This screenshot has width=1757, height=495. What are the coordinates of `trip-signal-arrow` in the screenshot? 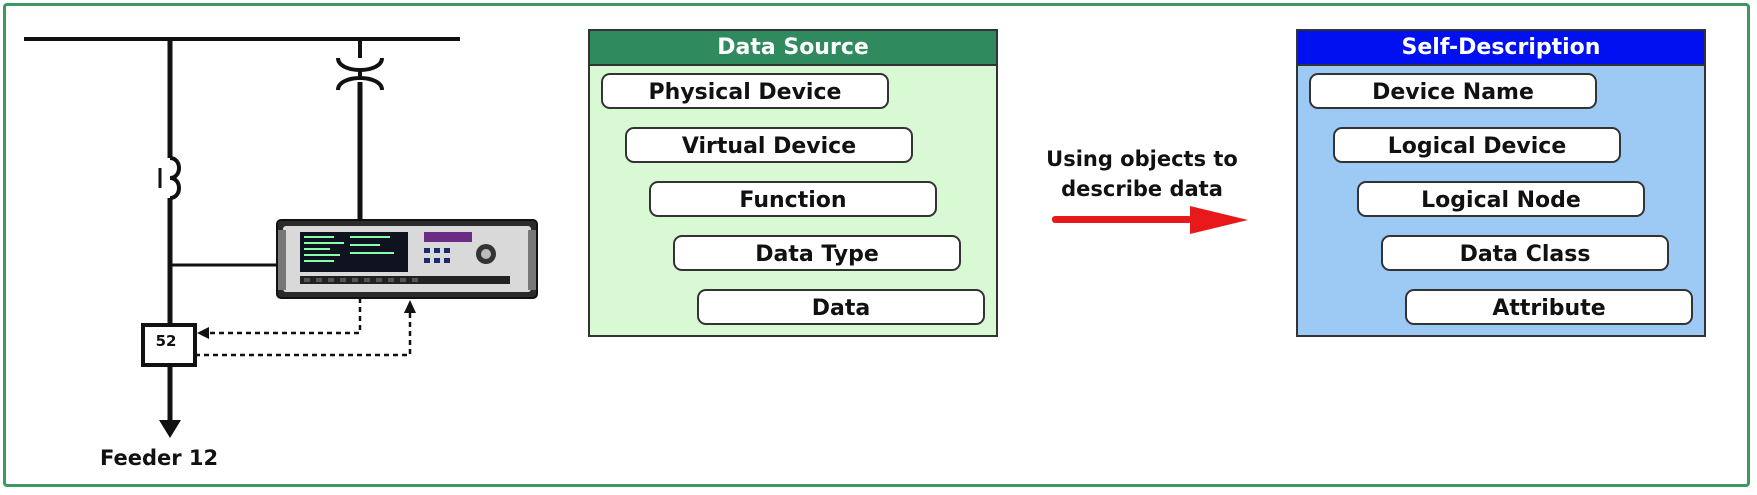 It's located at (203, 333).